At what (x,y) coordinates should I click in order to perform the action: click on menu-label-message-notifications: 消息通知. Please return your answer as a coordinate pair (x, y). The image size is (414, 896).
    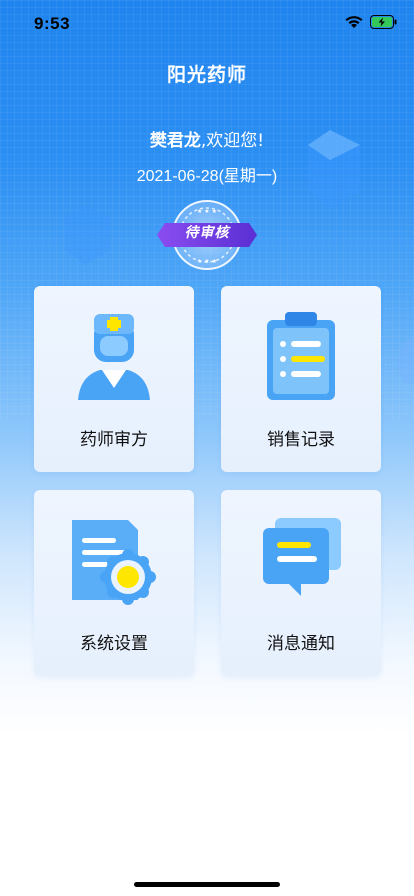
    Looking at the image, I should click on (301, 644).